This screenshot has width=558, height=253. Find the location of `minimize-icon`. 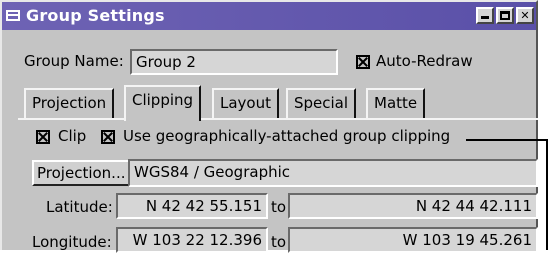

minimize-icon is located at coordinates (485, 15).